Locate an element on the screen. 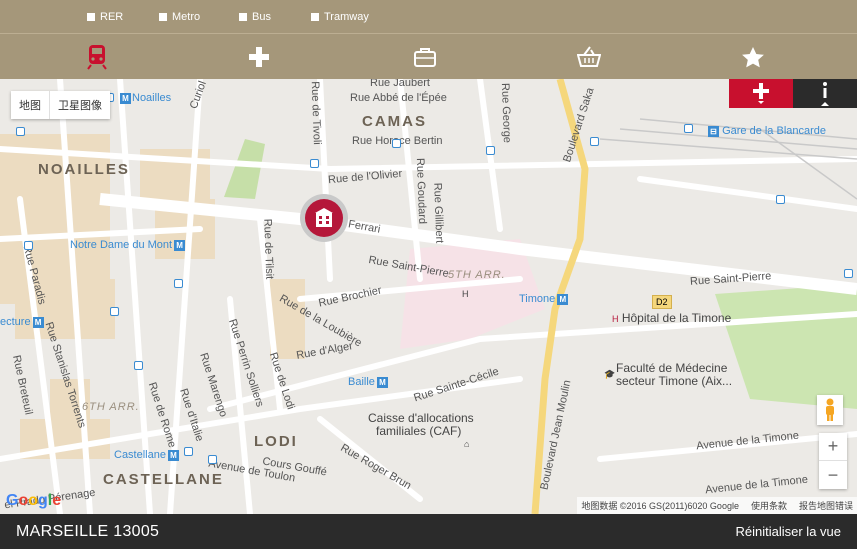 The image size is (857, 549). street-view-pegman is located at coordinates (830, 410).